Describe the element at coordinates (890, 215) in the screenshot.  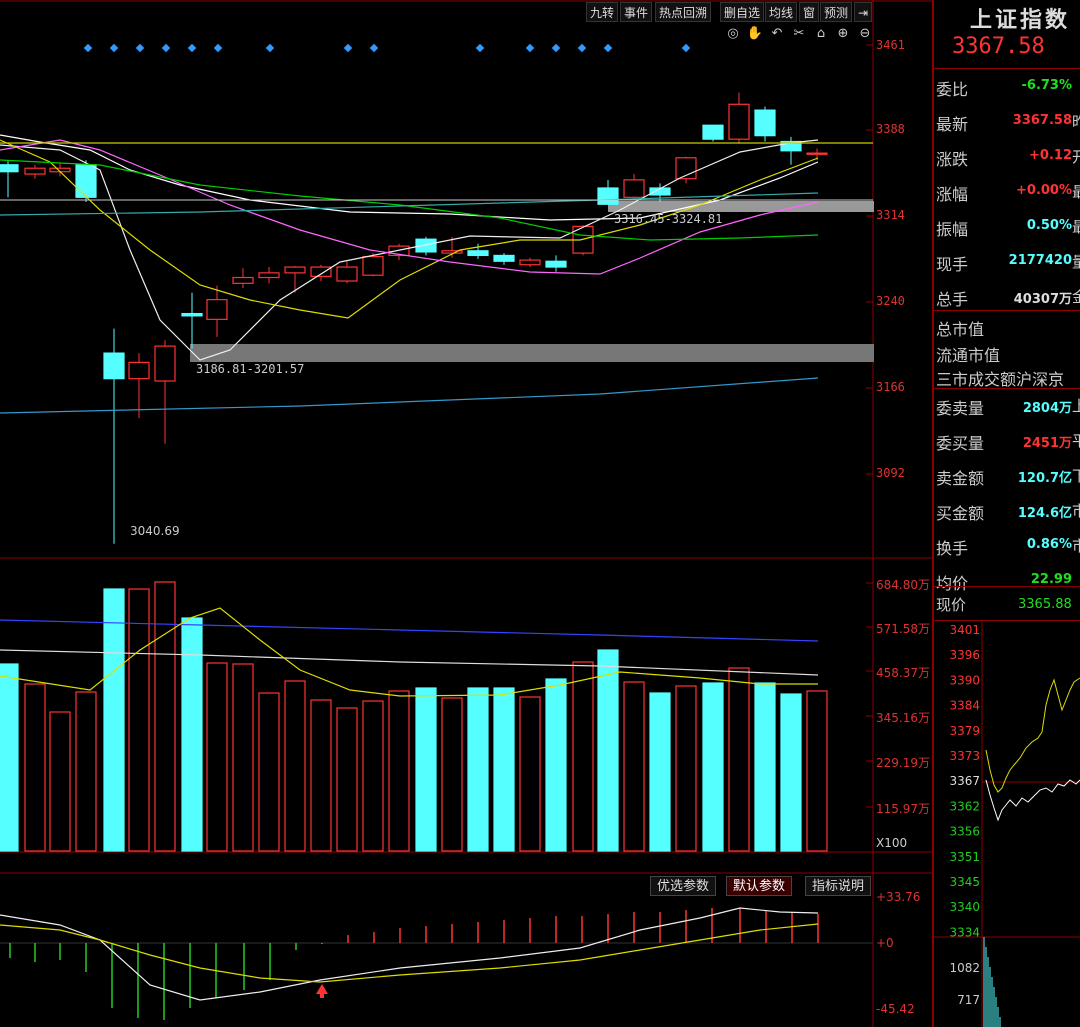
I see `kline-tick-label: 3314` at that location.